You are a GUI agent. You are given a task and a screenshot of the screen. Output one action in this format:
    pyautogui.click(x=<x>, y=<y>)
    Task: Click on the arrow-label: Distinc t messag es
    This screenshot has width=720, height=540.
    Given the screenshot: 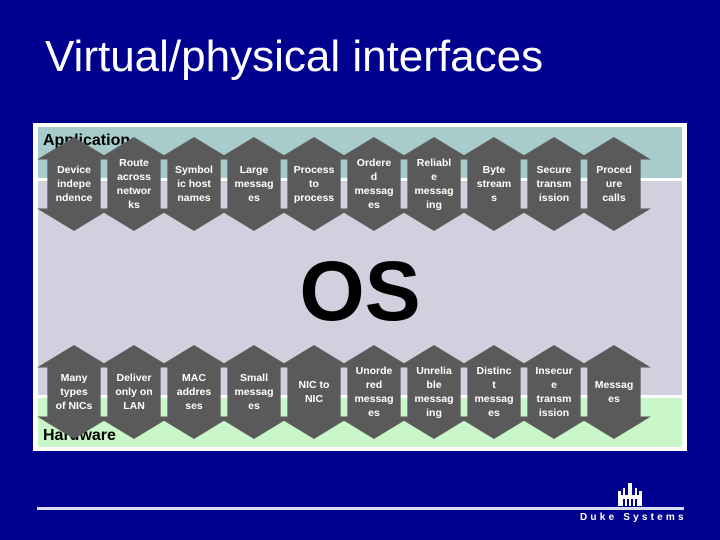 What is the action you would take?
    pyautogui.click(x=494, y=392)
    